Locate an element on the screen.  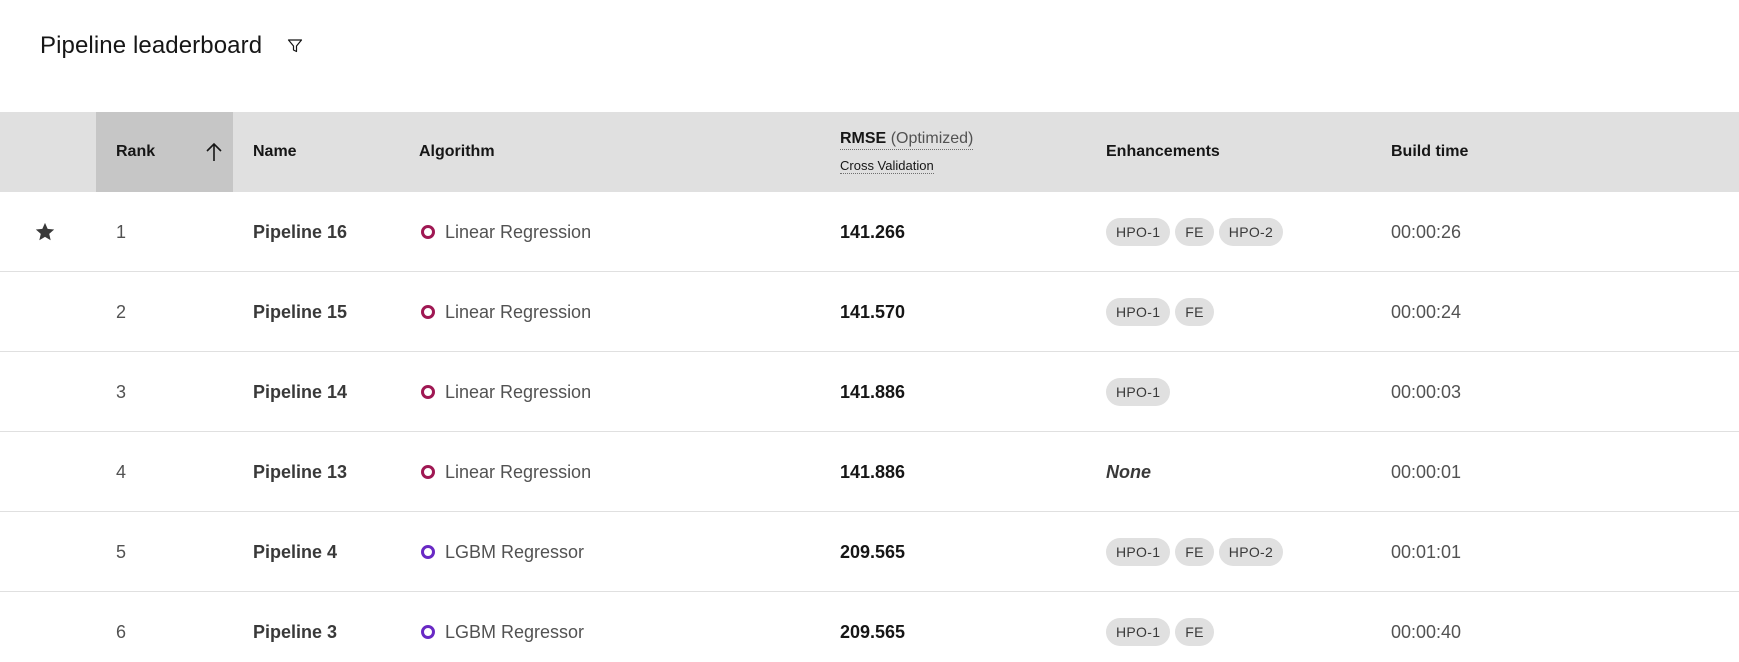
build-time: 00:00:01 is located at coordinates (1426, 471).